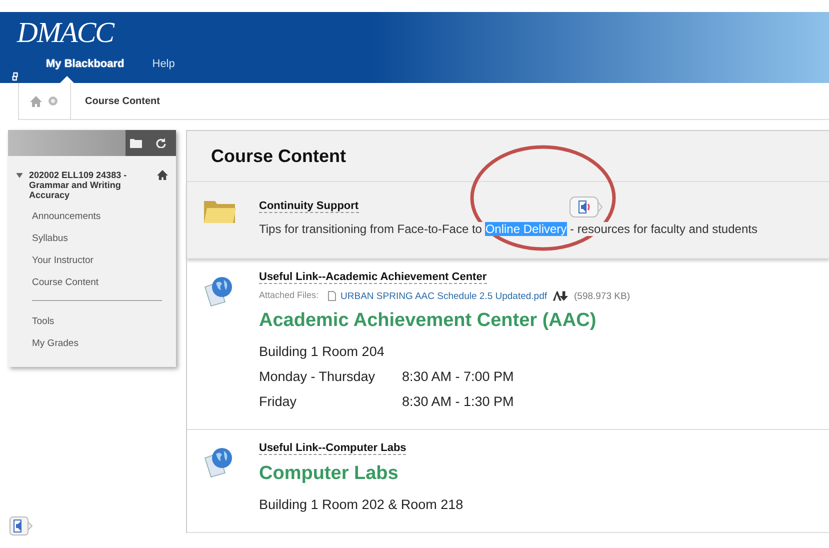 Image resolution: width=829 pixels, height=548 pixels. What do you see at coordinates (85, 64) in the screenshot?
I see `nav-tab: My Blackboard` at bounding box center [85, 64].